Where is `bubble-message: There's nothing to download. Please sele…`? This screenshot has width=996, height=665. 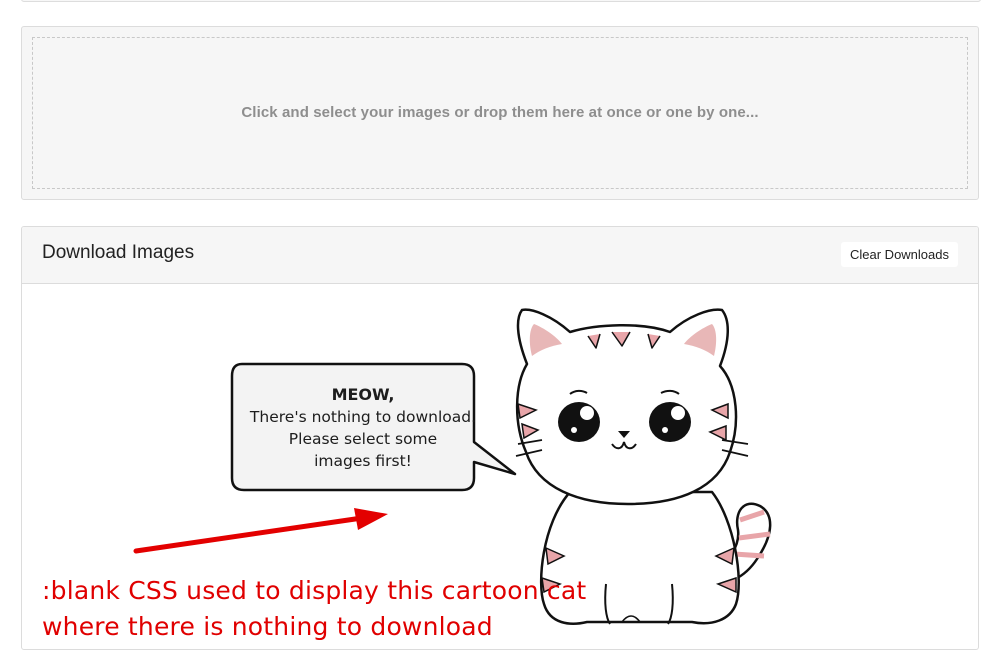
bubble-message: There's nothing to download. Please sele… is located at coordinates (363, 439).